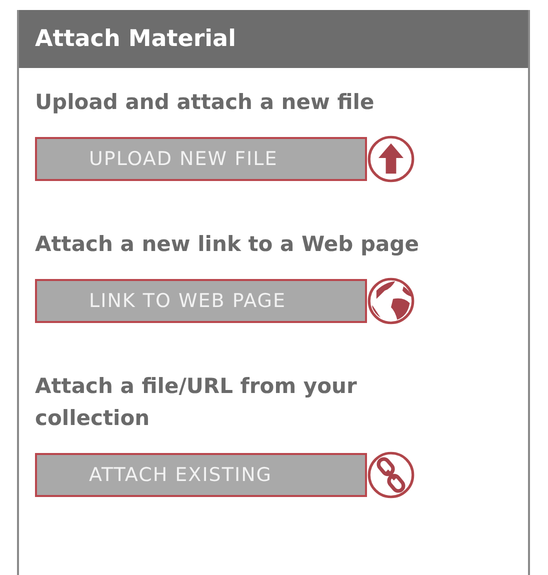 Image resolution: width=548 pixels, height=575 pixels. What do you see at coordinates (391, 475) in the screenshot?
I see `chain-link-icon` at bounding box center [391, 475].